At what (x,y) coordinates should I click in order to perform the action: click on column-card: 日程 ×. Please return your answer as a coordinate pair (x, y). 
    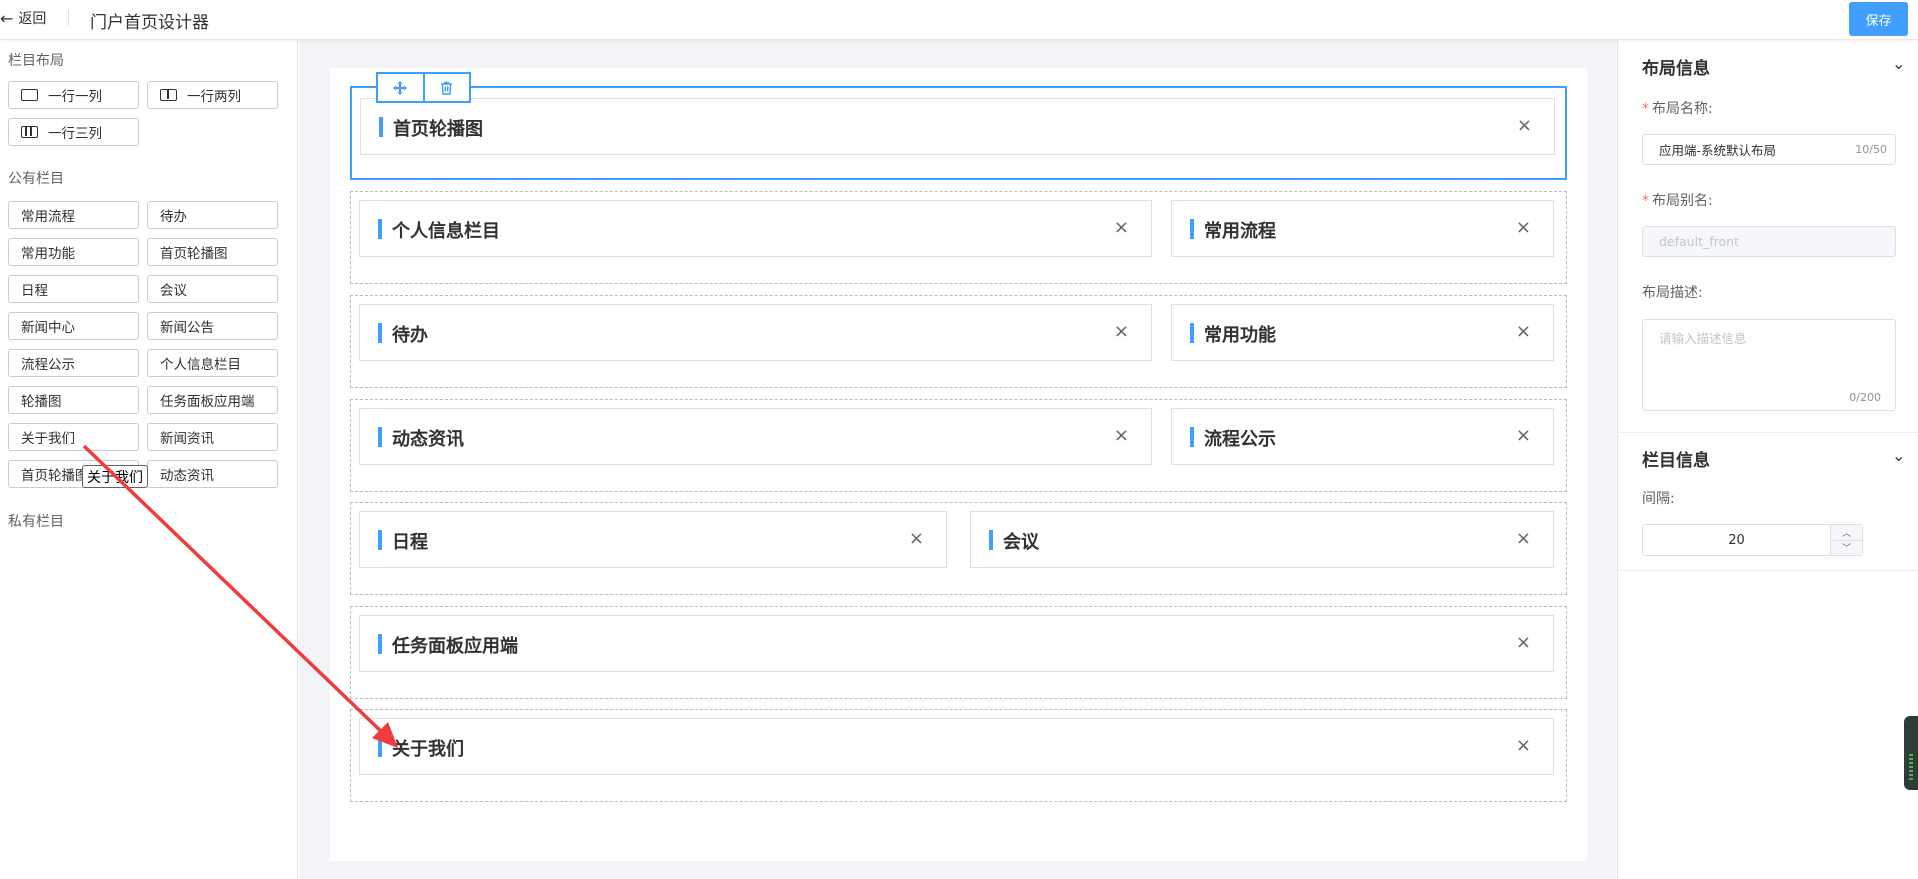
    Looking at the image, I should click on (653, 539).